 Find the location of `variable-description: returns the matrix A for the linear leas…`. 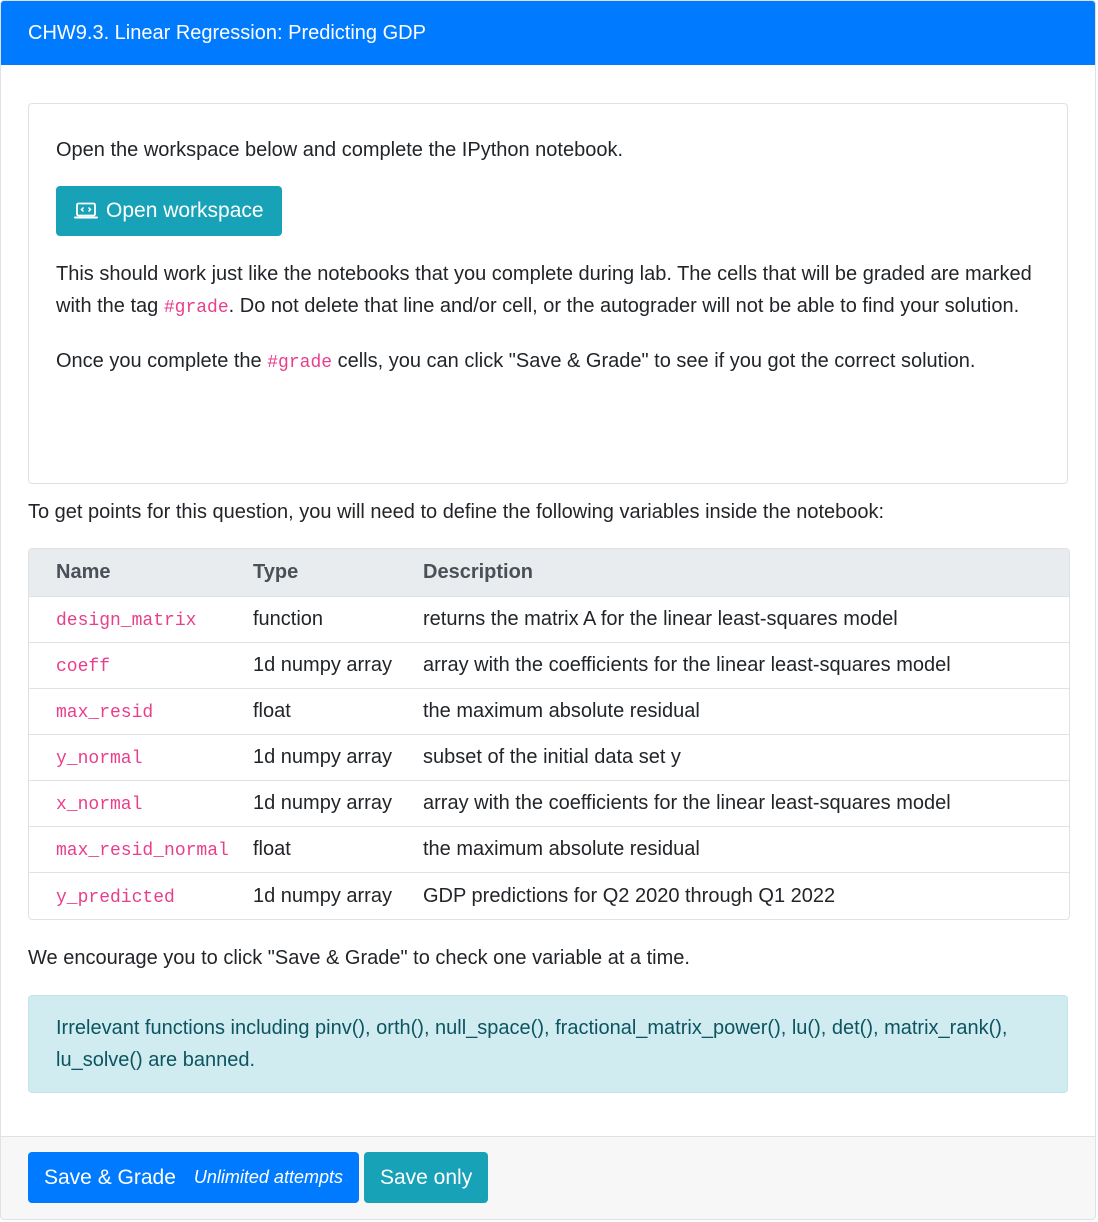

variable-description: returns the matrix A for the linear leas… is located at coordinates (746, 620).